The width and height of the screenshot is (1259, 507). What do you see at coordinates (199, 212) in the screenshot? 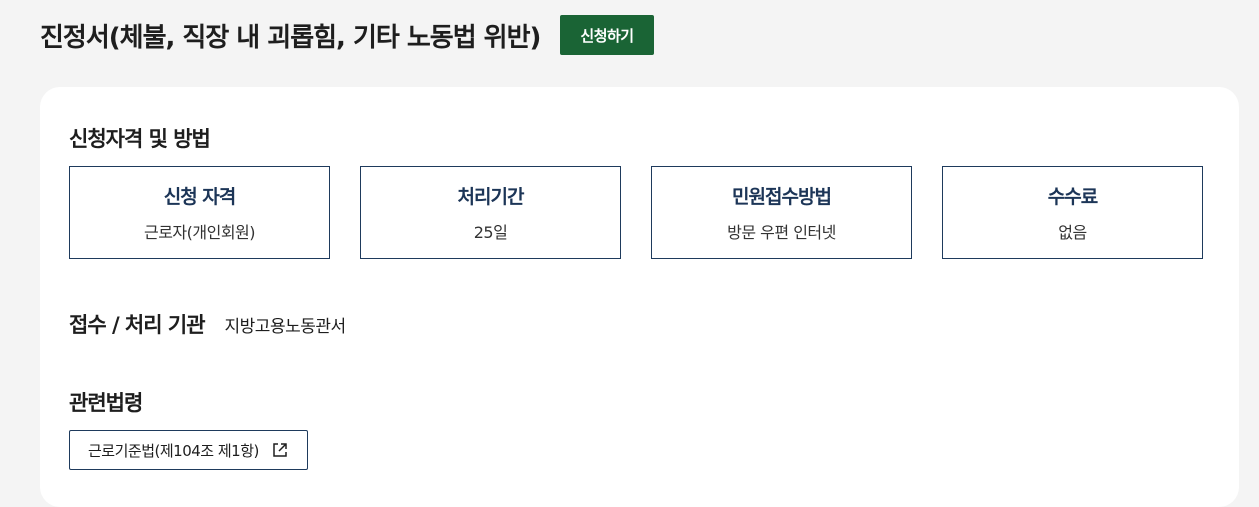
I see `info-box-qualification: 신청 자격 근로자(개인회원)` at bounding box center [199, 212].